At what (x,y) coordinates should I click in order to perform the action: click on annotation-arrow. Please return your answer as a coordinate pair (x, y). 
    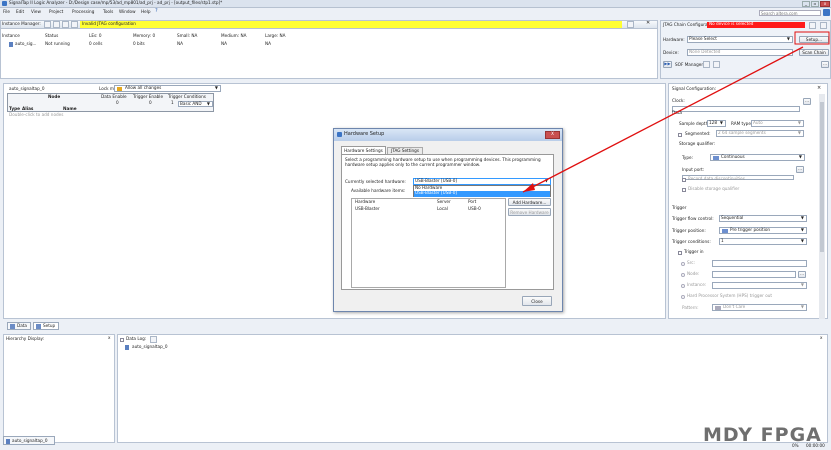
    Looking at the image, I should click on (676, 112).